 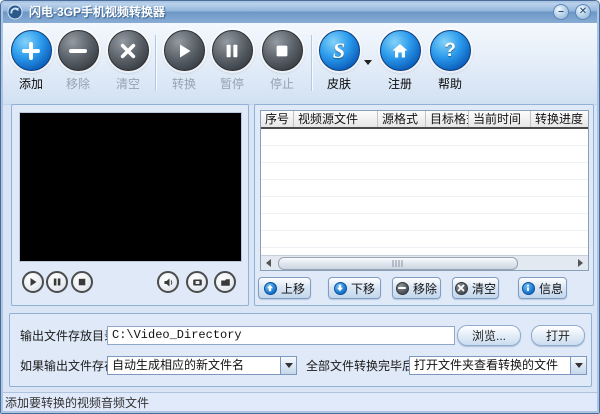 I want to click on remove-button: 移除, so click(x=78, y=61).